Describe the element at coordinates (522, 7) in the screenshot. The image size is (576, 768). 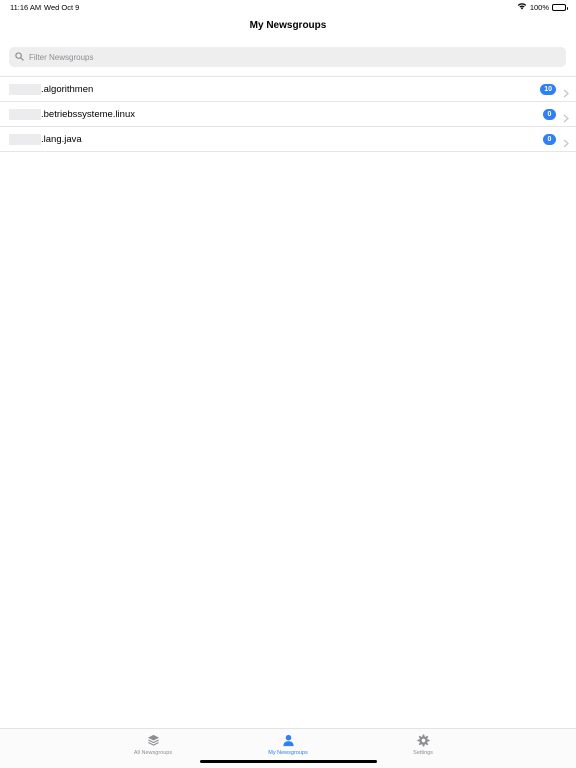
I see `wifi-icon` at that location.